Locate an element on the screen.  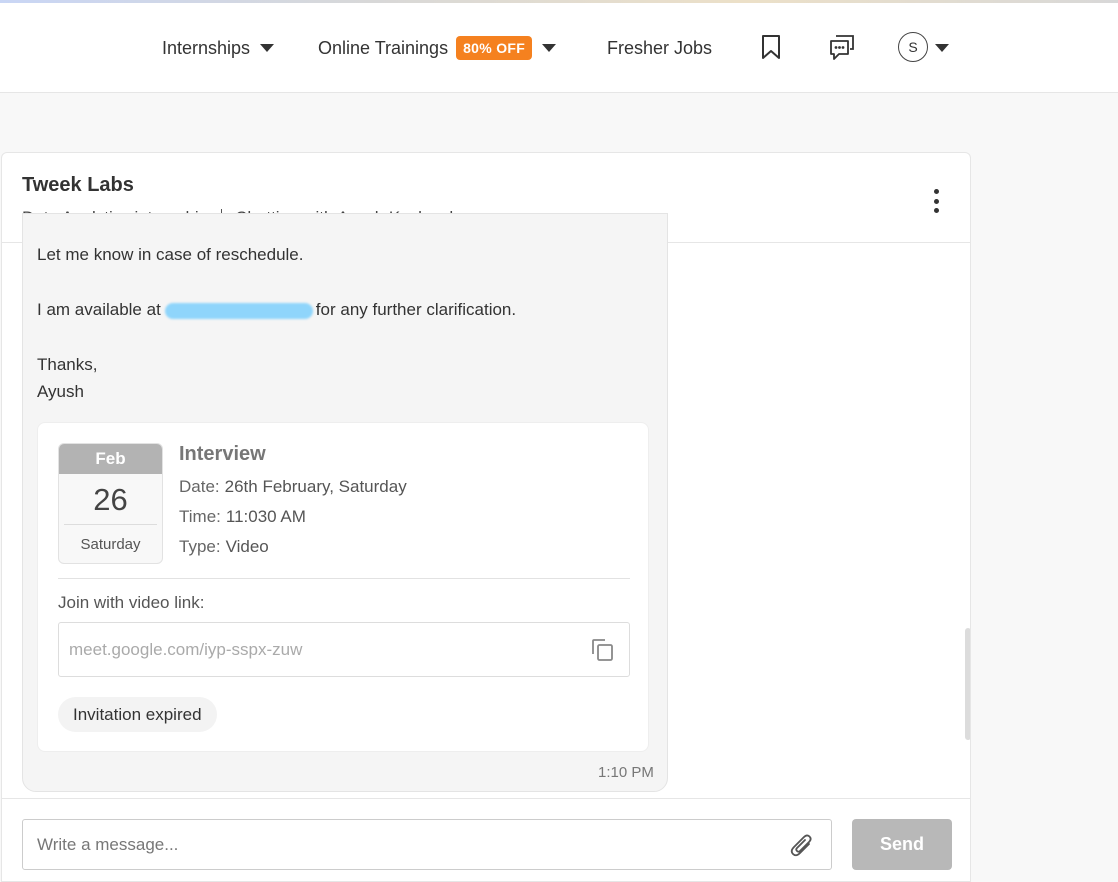
message-timestamp: 1:10 PM is located at coordinates (626, 772).